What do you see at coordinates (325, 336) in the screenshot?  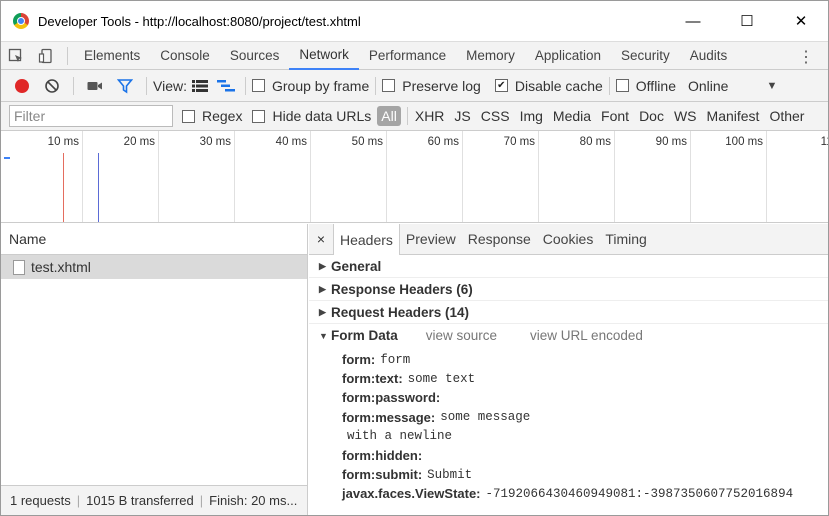 I see `collapse-arrow-icon: ▼` at bounding box center [325, 336].